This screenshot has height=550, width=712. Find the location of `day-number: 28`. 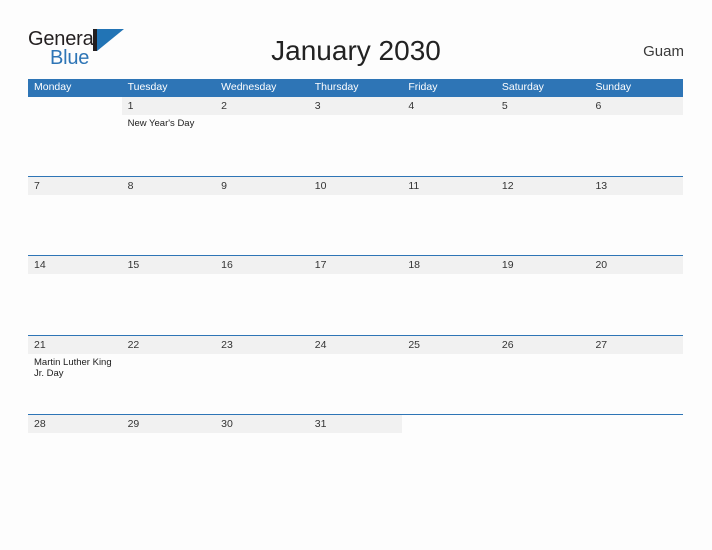

day-number: 28 is located at coordinates (75, 424).